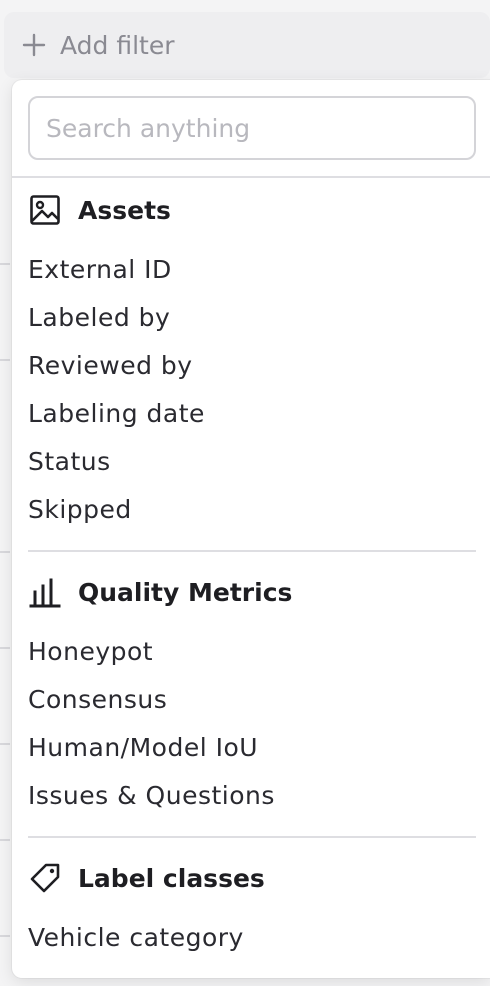 The height and width of the screenshot is (986, 490). I want to click on search-divider, so click(251, 177).